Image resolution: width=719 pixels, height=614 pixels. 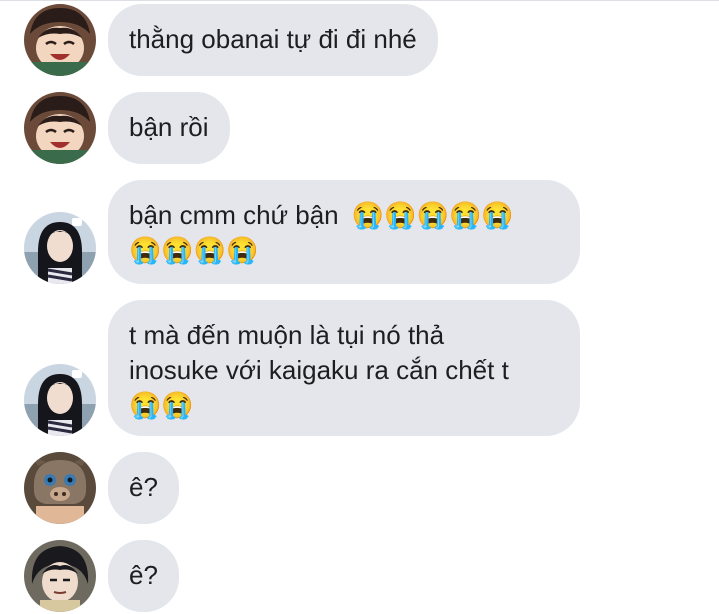 I want to click on message-bubble: bận cmm chứ bận 😭😭😭😭😭 😭😭😭😭, so click(x=344, y=232).